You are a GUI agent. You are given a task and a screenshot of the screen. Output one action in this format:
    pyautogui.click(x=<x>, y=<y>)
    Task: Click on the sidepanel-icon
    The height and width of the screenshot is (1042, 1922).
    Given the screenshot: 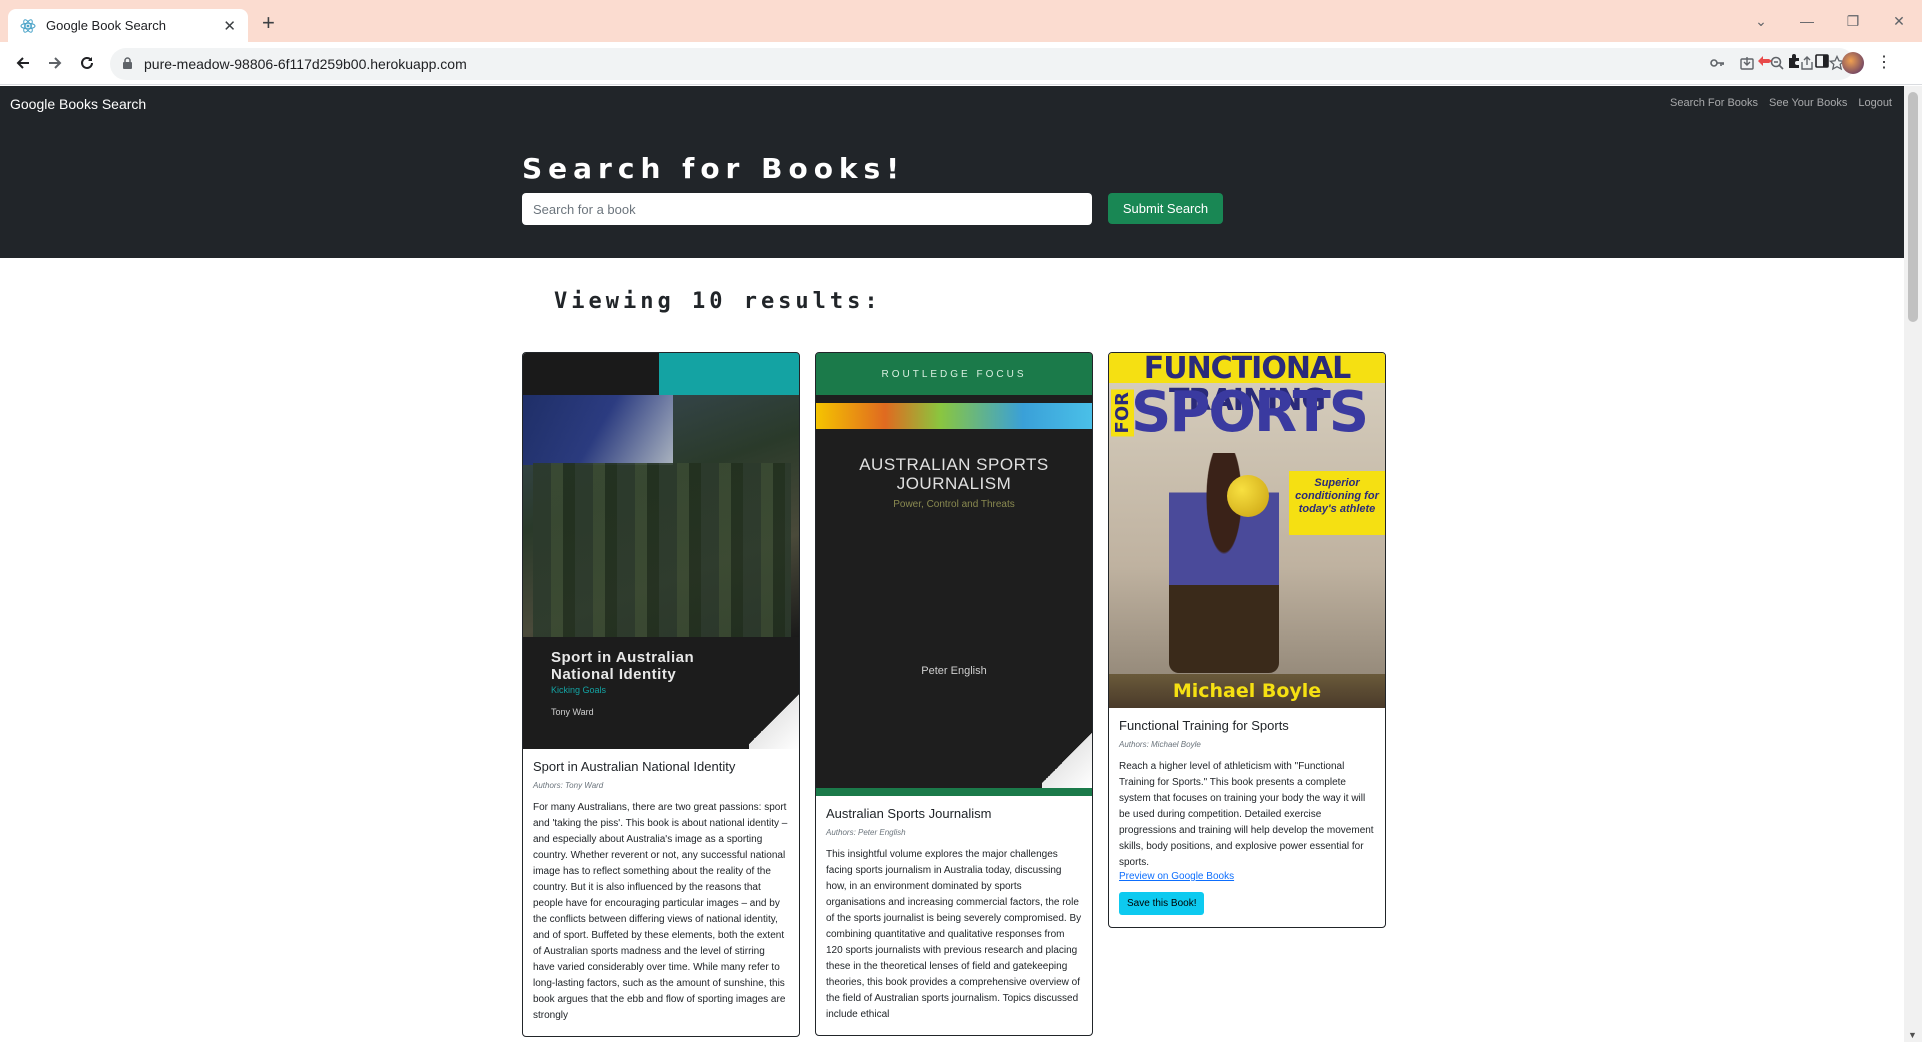 What is the action you would take?
    pyautogui.click(x=1822, y=63)
    